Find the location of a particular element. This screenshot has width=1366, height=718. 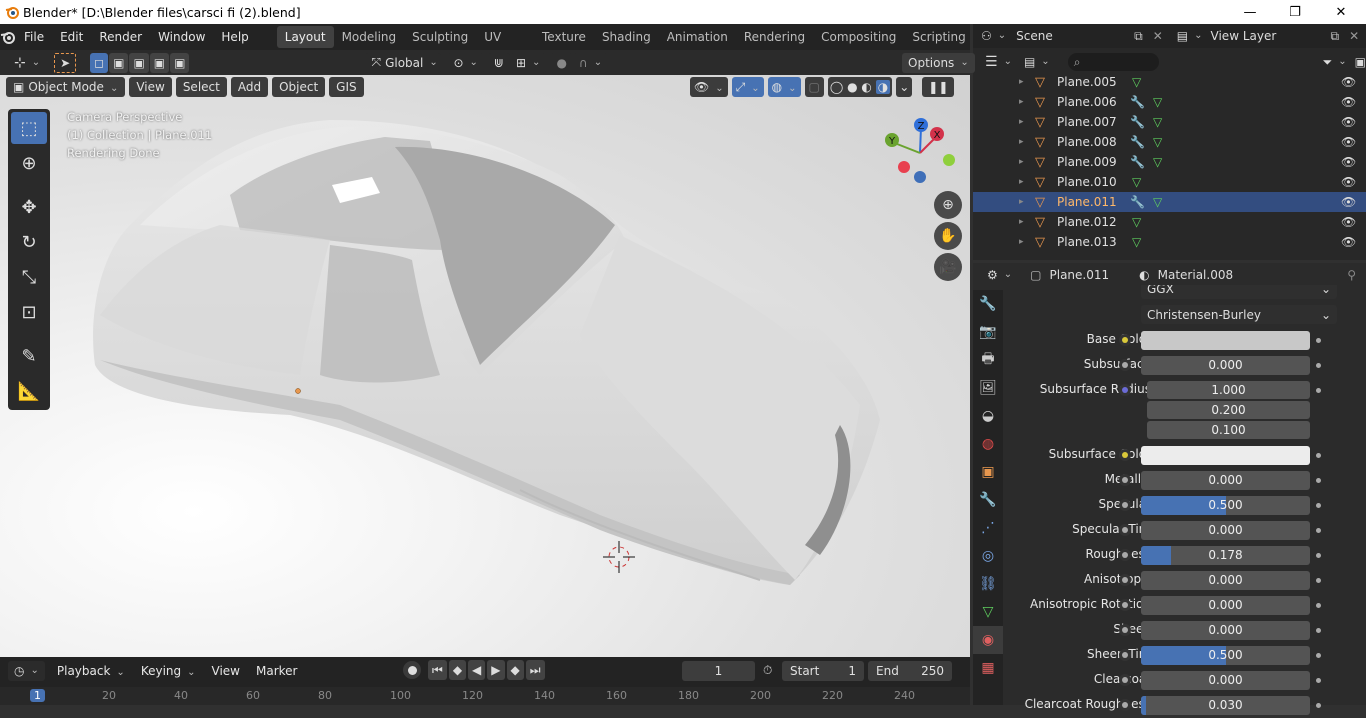

subsurface-radius-field: 0.200 is located at coordinates (1228, 410).